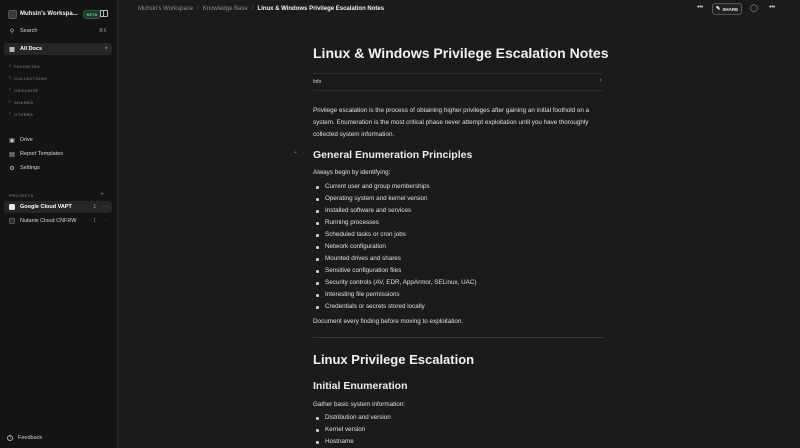  Describe the element at coordinates (352, 442) in the screenshot. I see `list-item: Hostname` at that location.